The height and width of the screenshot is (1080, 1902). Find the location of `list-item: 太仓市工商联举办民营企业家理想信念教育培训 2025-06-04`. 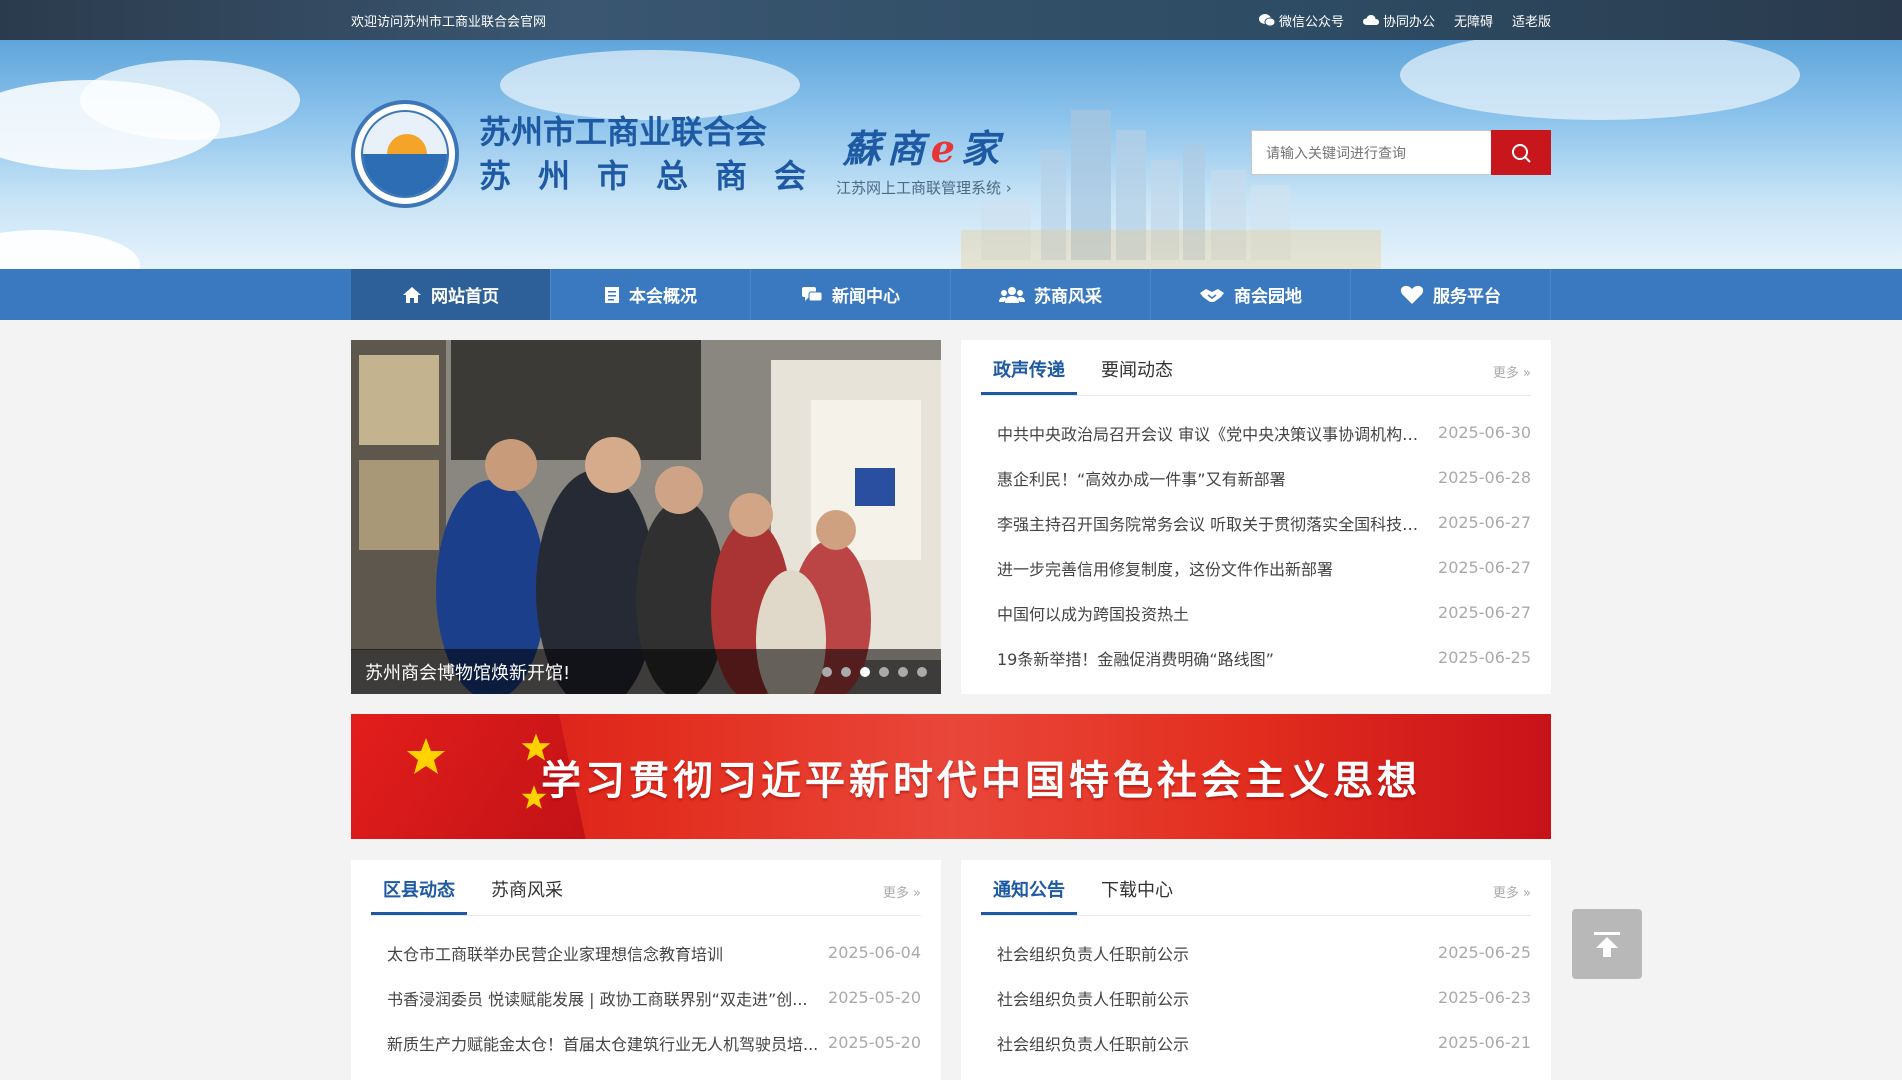

list-item: 太仓市工商联举办民营企业家理想信念教育培训 2025-06-04 is located at coordinates (654, 952).